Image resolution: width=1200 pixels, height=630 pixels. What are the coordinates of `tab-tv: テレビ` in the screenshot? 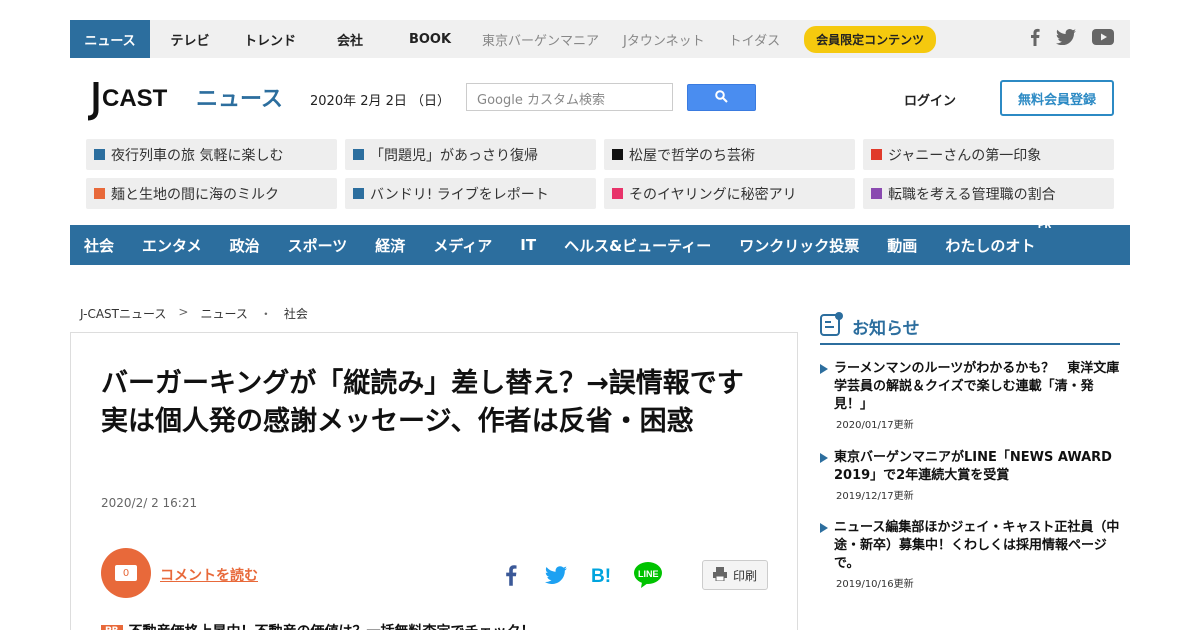 It's located at (190, 39).